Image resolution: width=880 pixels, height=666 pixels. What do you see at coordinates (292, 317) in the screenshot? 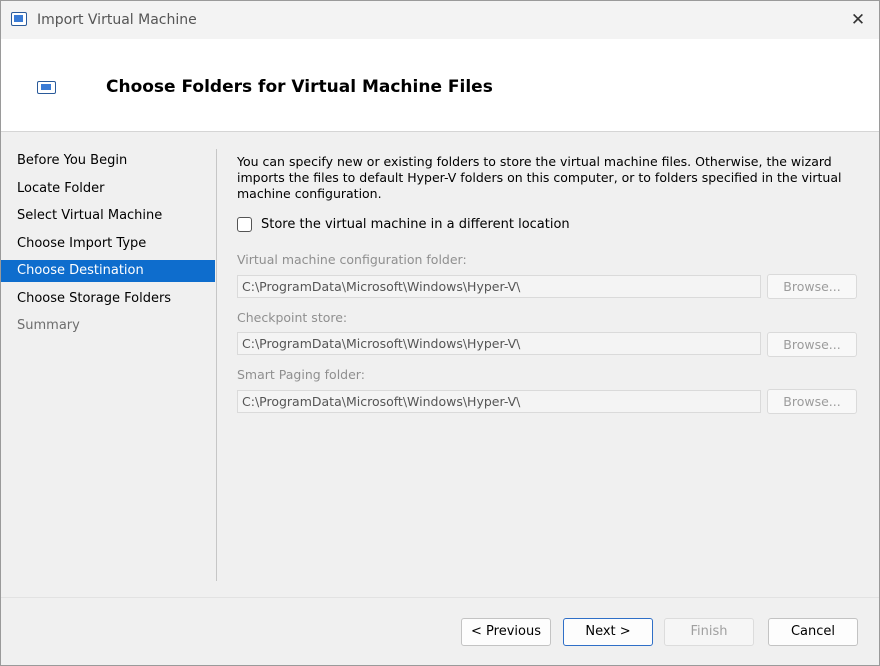
I see `checkpoint-store-label: Checkpoint store:` at bounding box center [292, 317].